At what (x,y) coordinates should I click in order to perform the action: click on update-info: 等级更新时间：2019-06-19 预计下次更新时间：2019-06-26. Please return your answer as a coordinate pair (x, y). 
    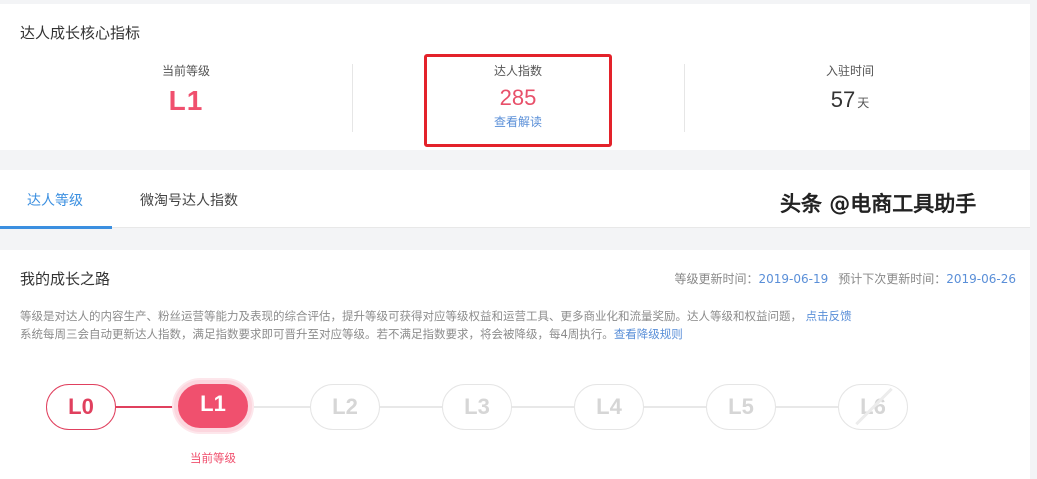
    Looking at the image, I should click on (845, 278).